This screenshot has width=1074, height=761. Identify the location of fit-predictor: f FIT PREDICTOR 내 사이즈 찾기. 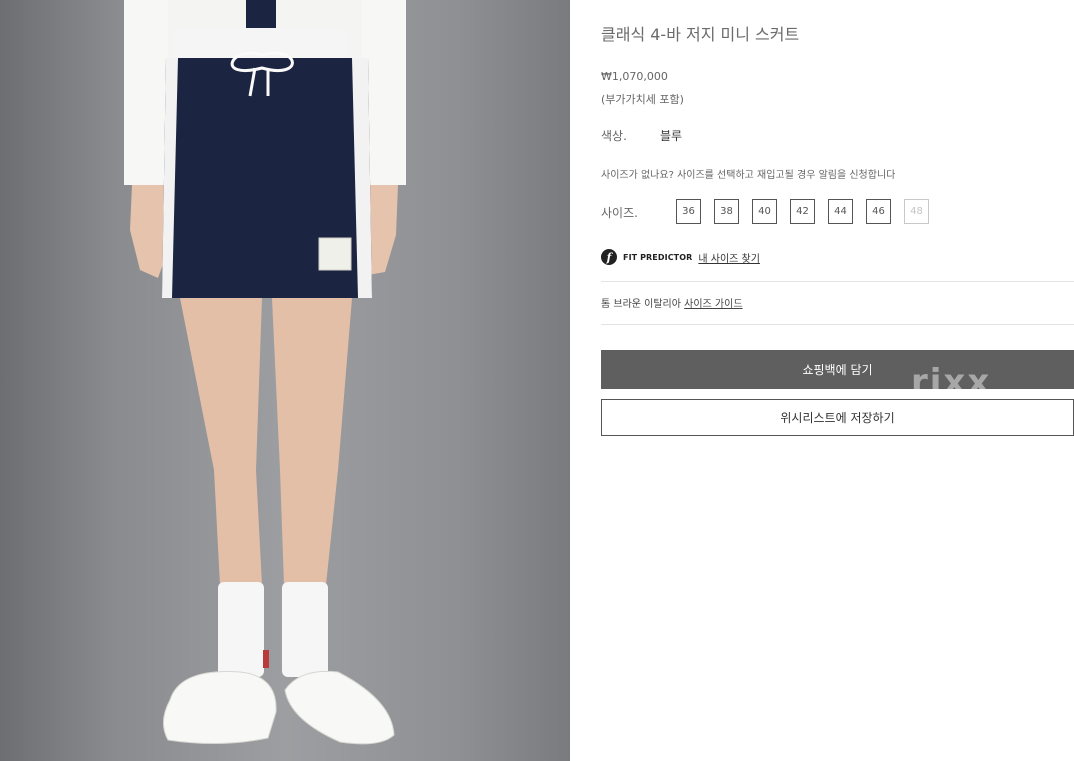
(680, 257).